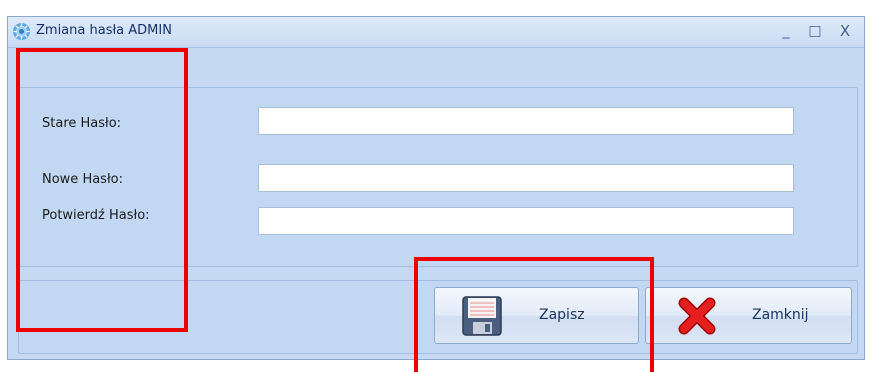 The width and height of the screenshot is (872, 372). I want to click on maximize-button: □, so click(815, 31).